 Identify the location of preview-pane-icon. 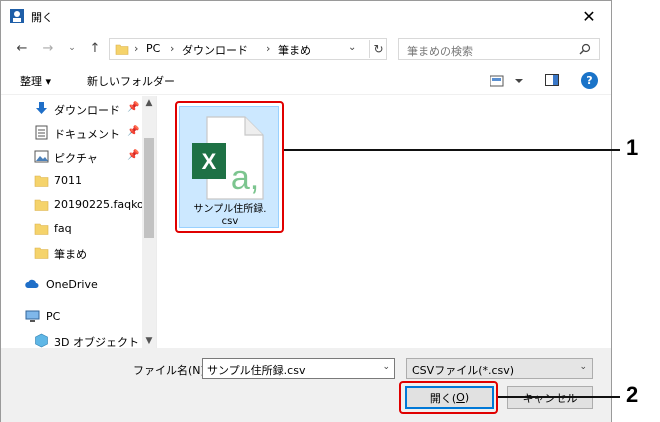
(552, 80).